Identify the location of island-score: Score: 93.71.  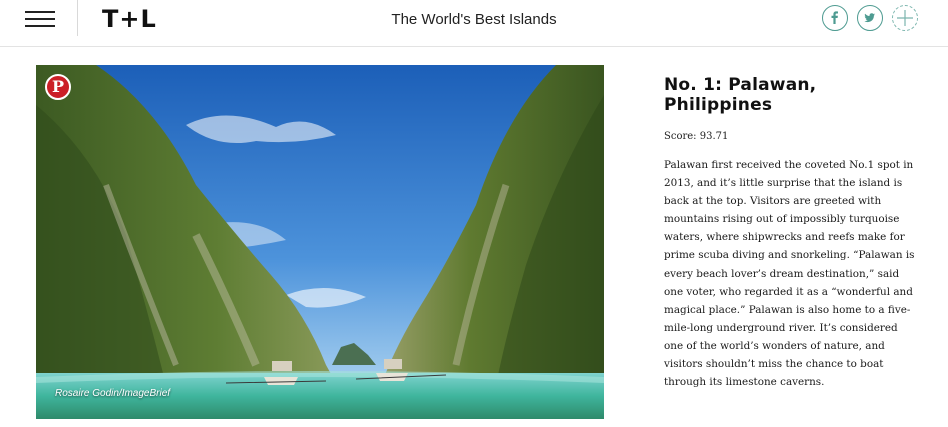
(696, 136).